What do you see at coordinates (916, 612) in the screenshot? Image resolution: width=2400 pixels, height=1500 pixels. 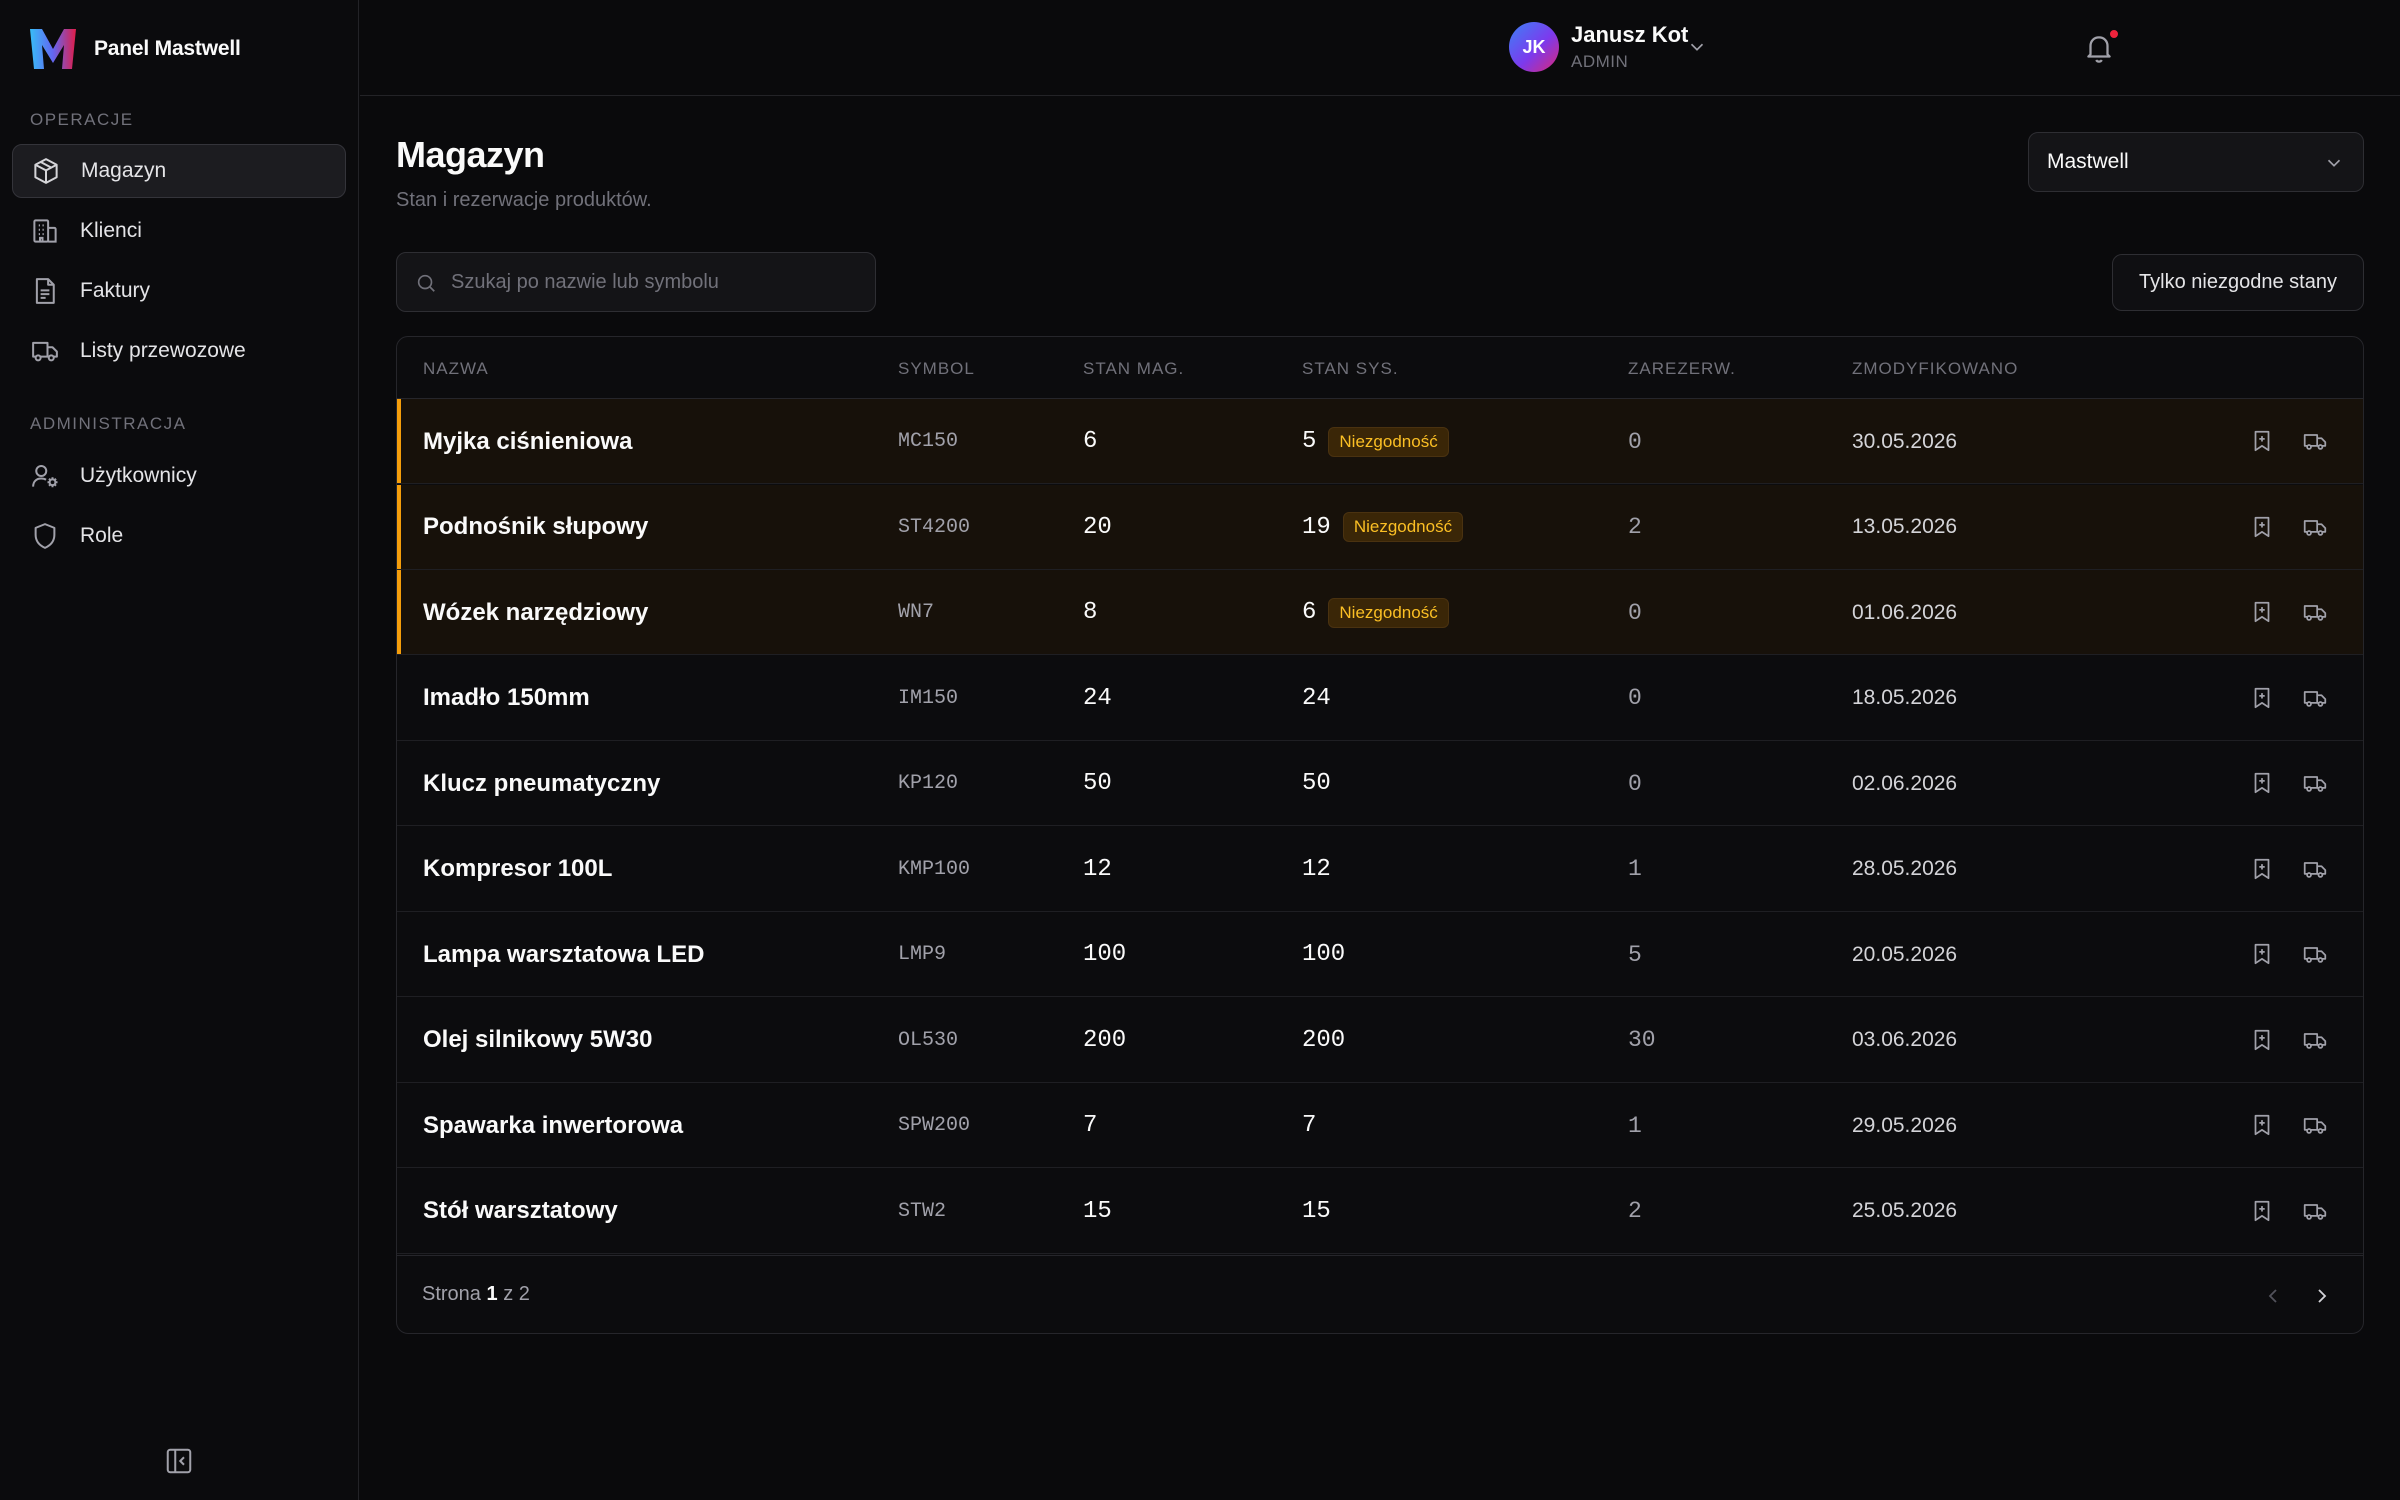 I see `product-symbol: WN7` at bounding box center [916, 612].